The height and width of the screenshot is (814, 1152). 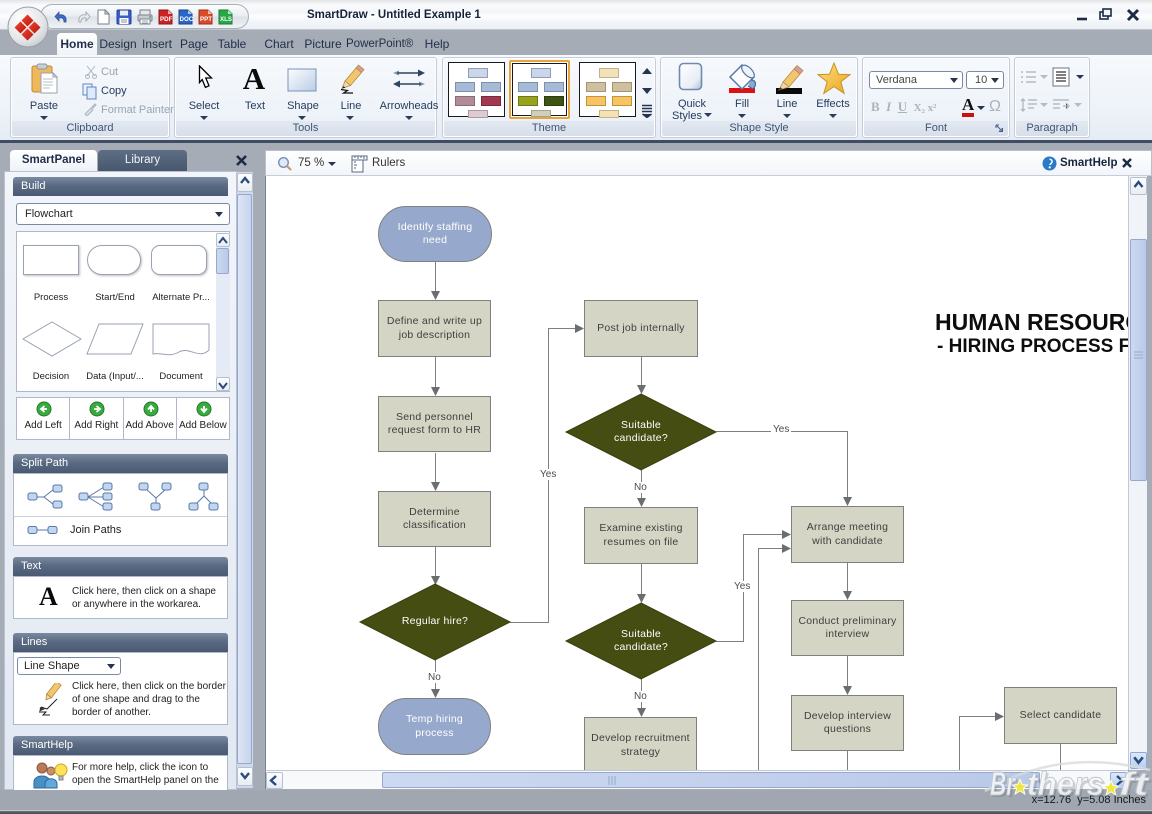 What do you see at coordinates (226, 19) in the screenshot?
I see `svg-text: XLS` at bounding box center [226, 19].